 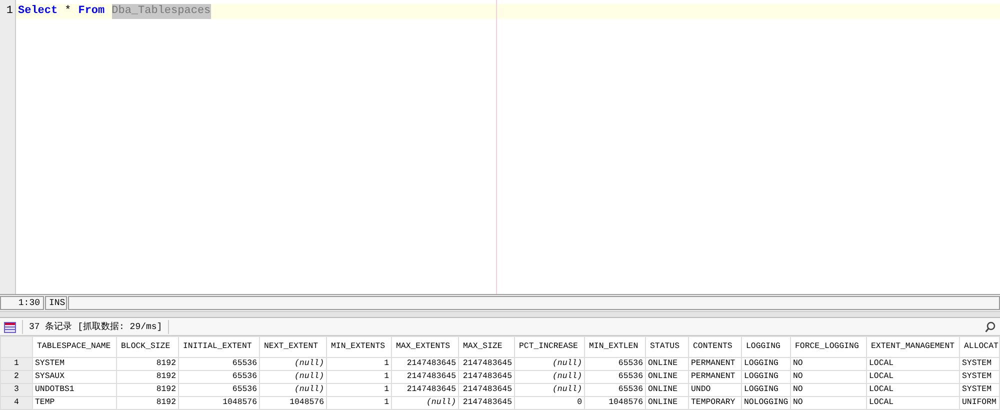 I want to click on cursor-position: 1:30, so click(x=22, y=303).